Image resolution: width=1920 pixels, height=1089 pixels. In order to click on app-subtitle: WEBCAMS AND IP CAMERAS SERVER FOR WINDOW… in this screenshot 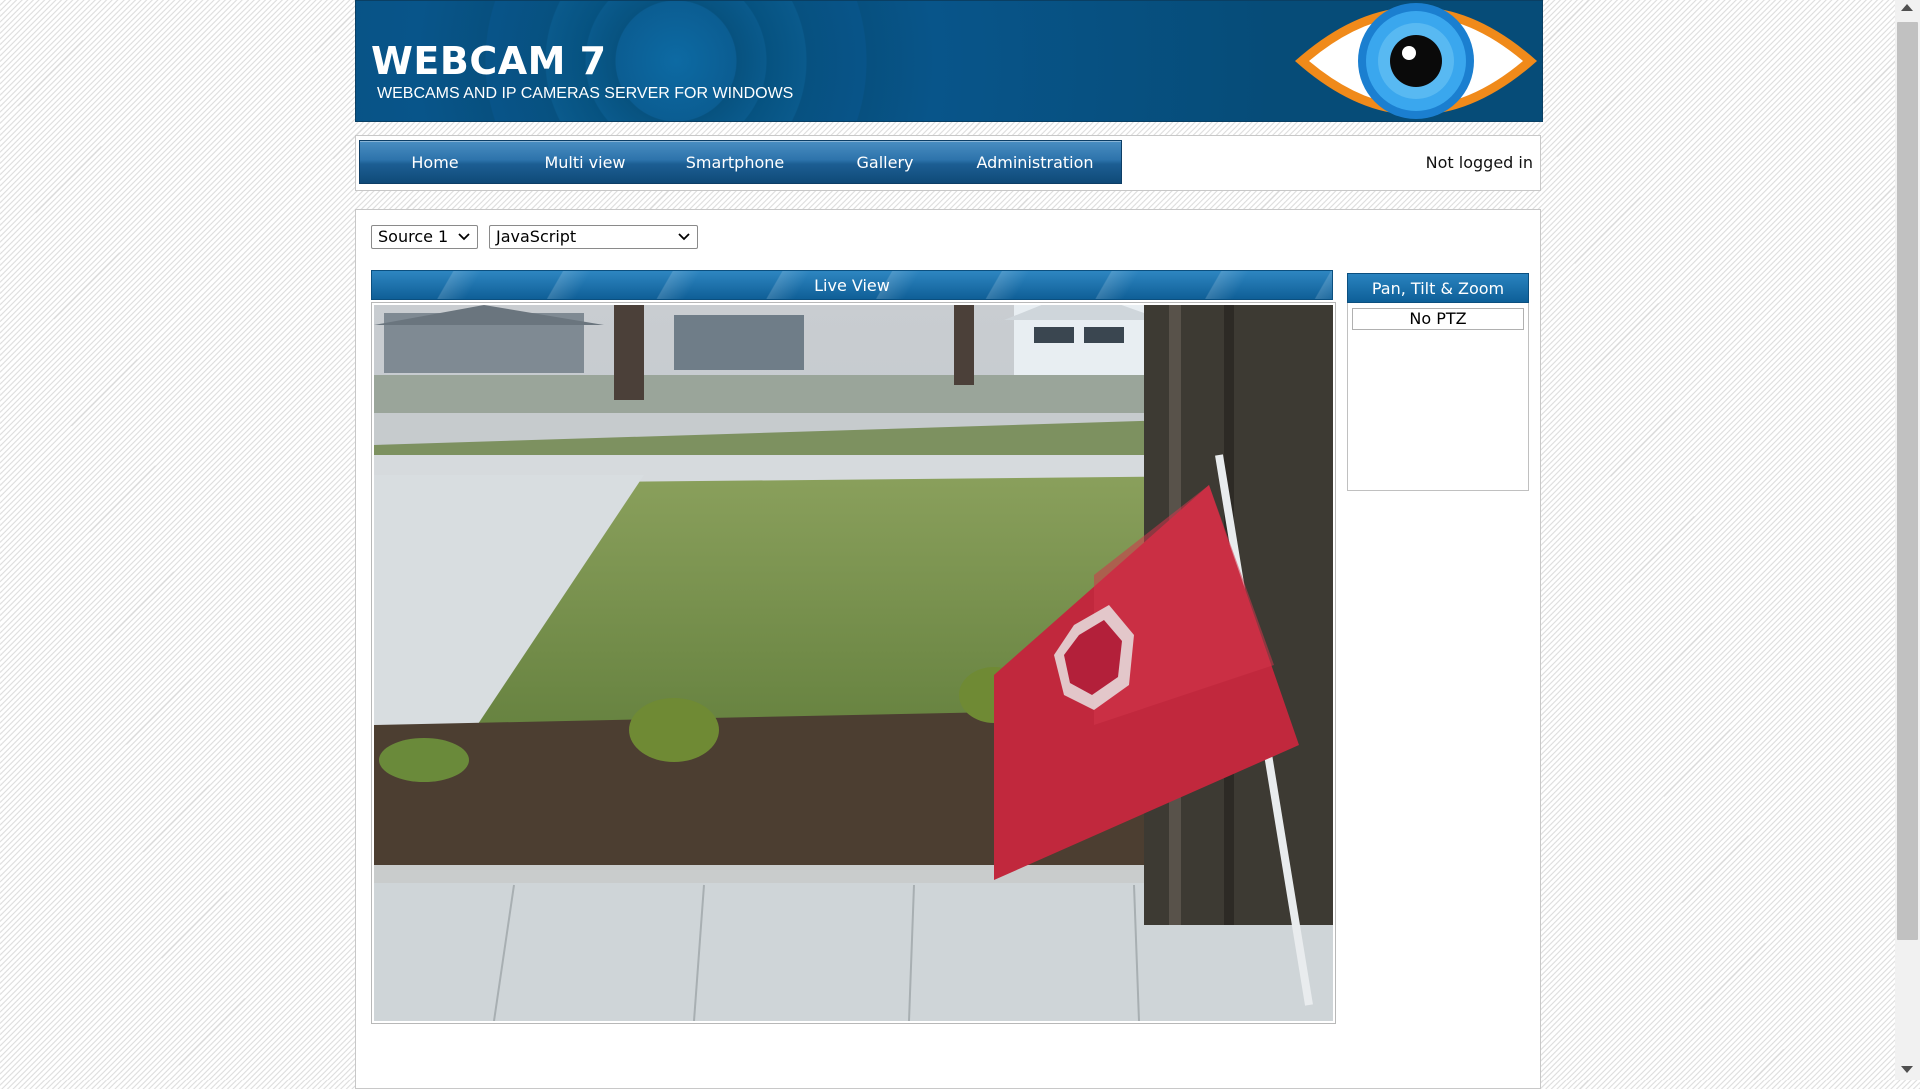, I will do `click(585, 93)`.